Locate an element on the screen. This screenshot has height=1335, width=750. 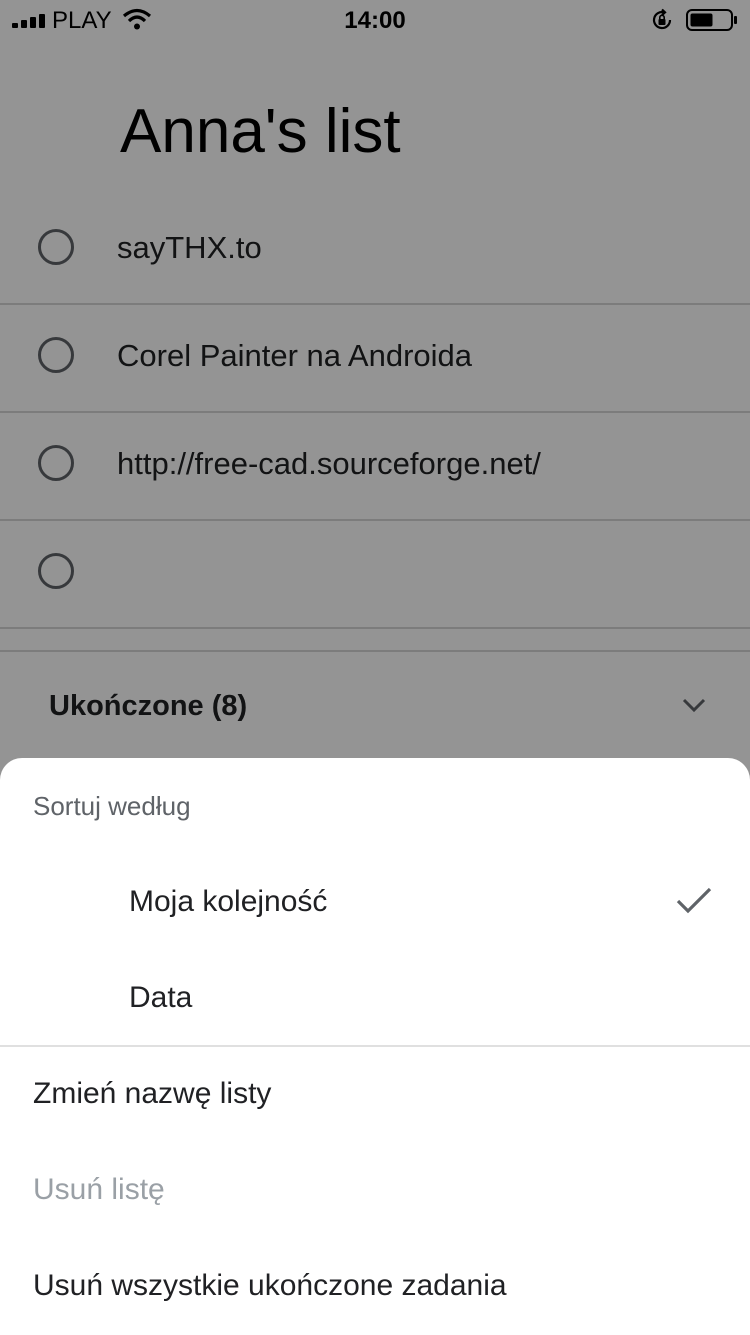
sort-option-label: Moja kolejność is located at coordinates (228, 901).